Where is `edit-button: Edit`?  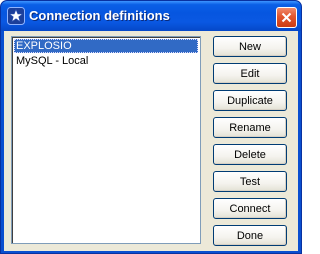 edit-button: Edit is located at coordinates (250, 73).